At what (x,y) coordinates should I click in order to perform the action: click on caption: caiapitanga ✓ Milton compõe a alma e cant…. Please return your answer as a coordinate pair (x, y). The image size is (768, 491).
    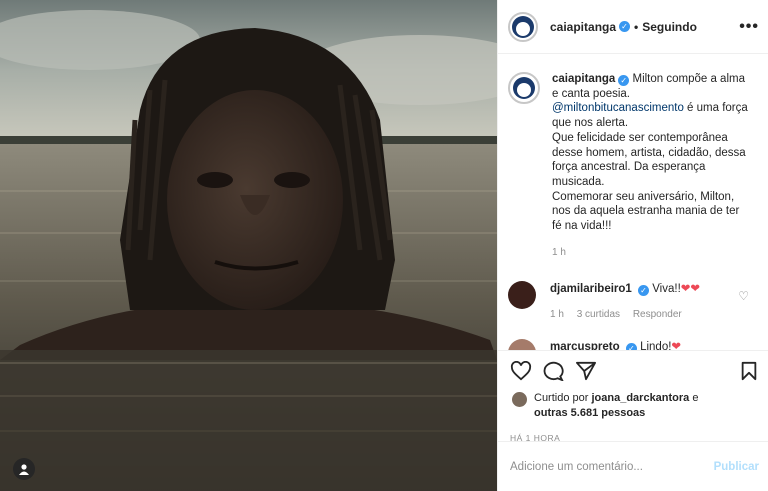
    Looking at the image, I should click on (633, 157).